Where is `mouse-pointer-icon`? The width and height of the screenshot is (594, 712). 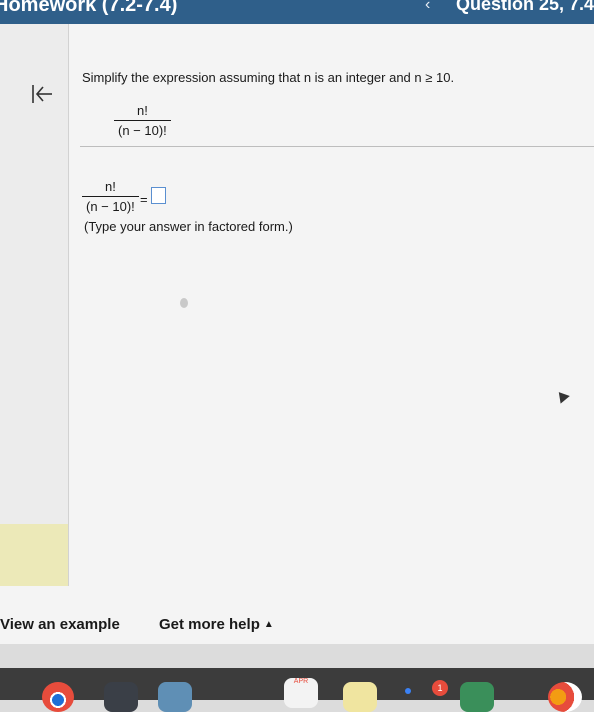 mouse-pointer-icon is located at coordinates (562, 396).